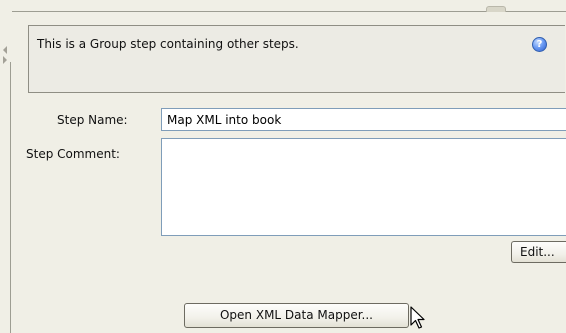 The image size is (566, 333). What do you see at coordinates (5, 60) in the screenshot?
I see `arrow-right-icon` at bounding box center [5, 60].